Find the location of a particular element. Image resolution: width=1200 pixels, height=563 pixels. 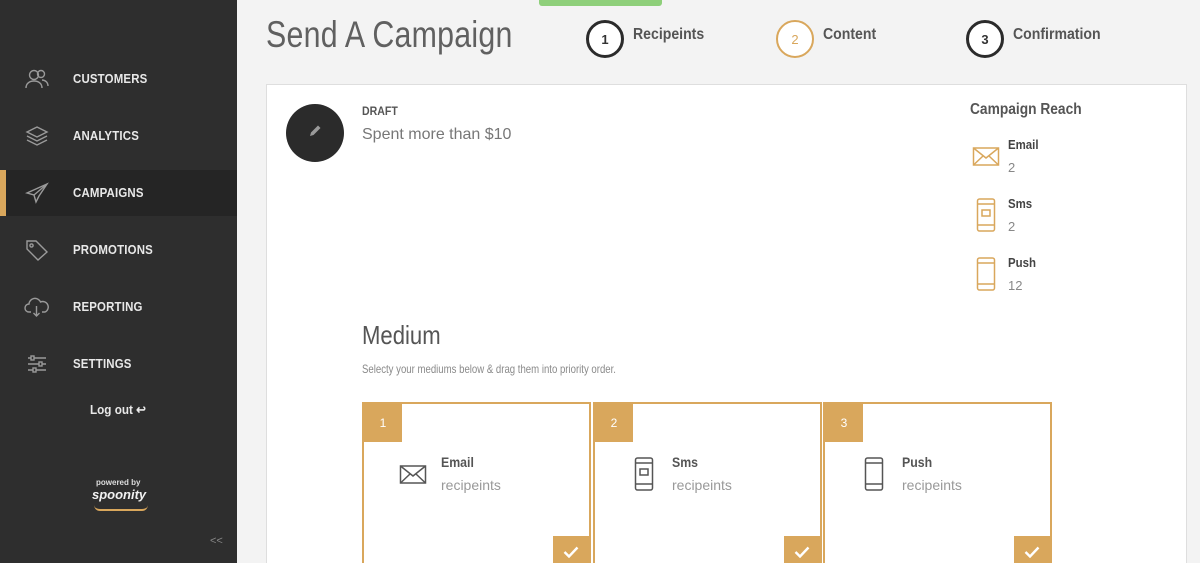

step-label: Content is located at coordinates (850, 34).